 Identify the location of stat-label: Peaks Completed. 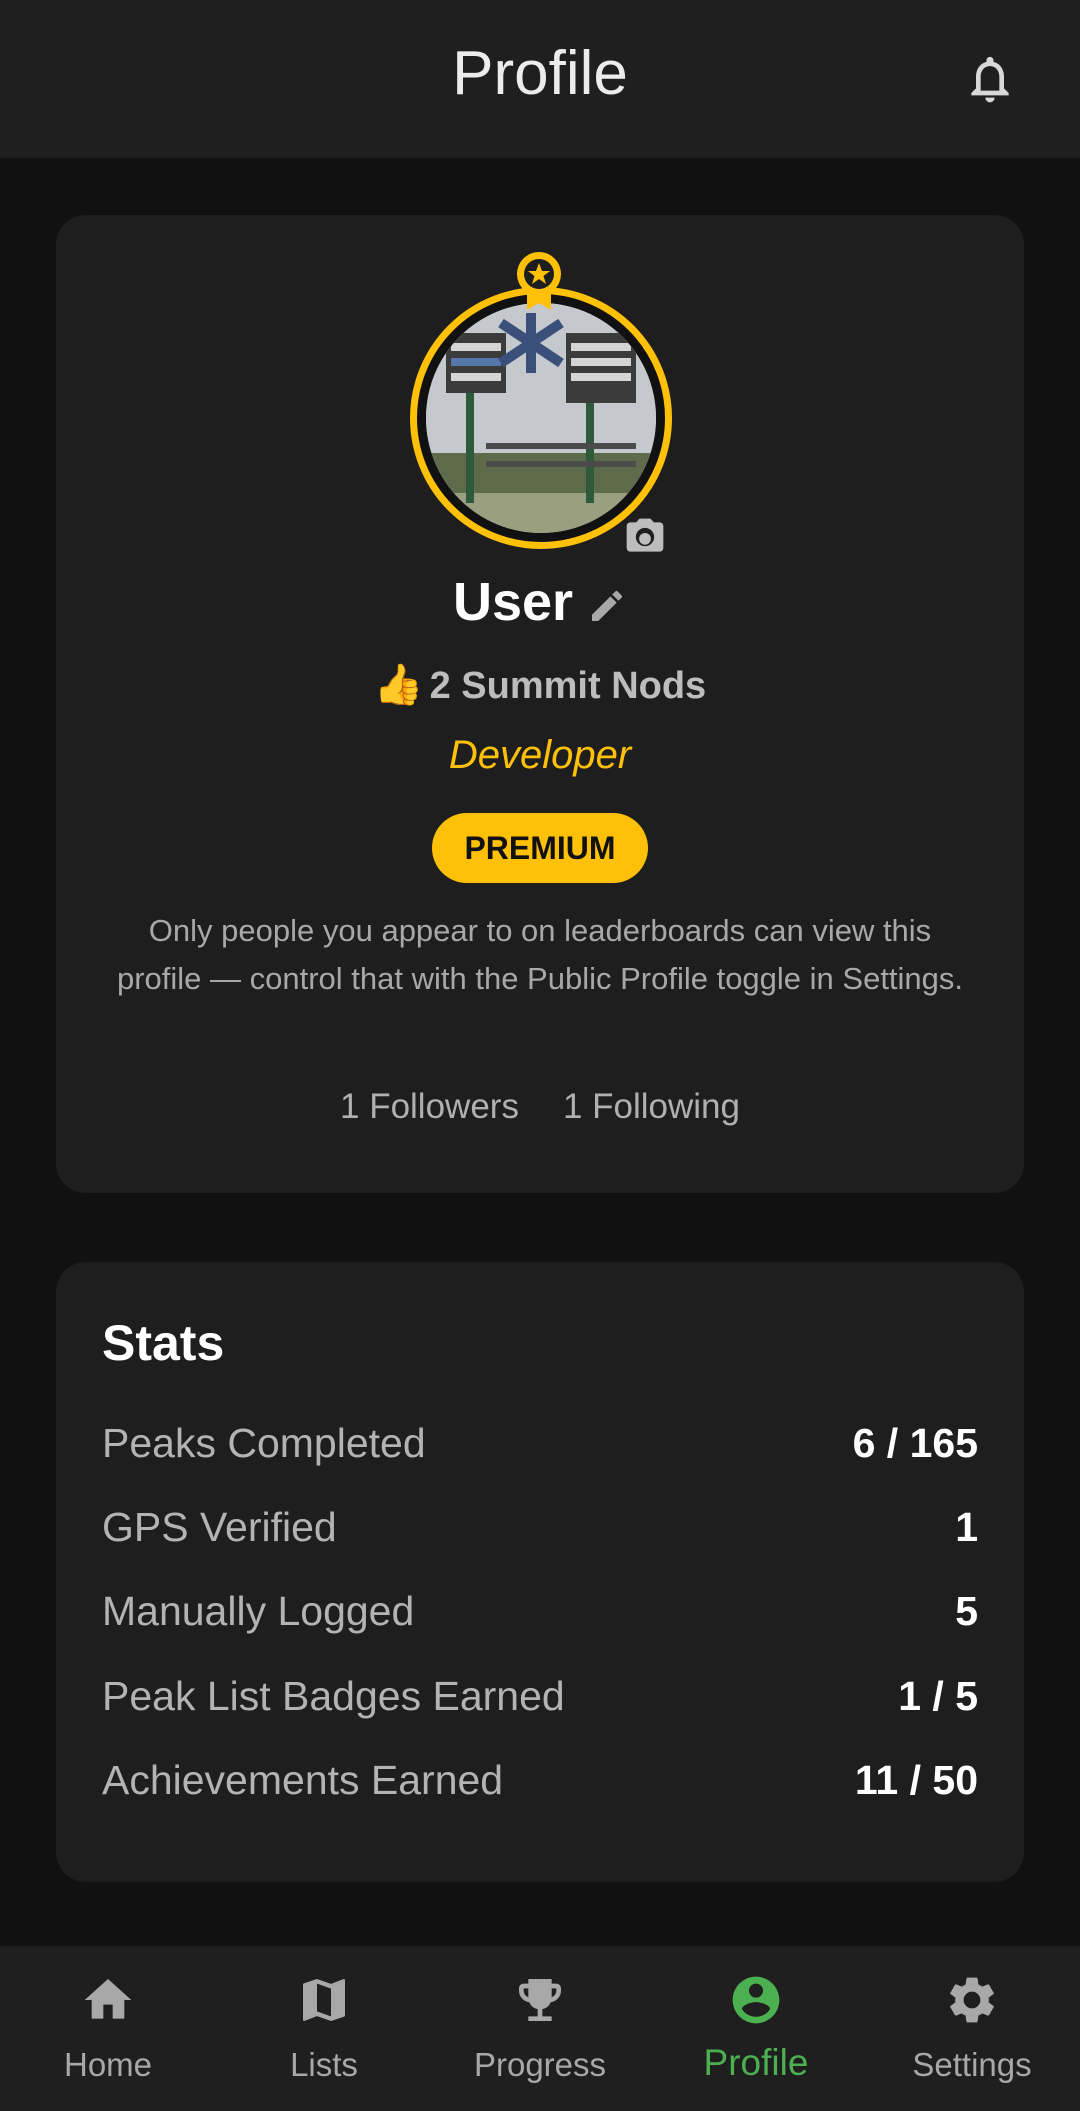
(264, 1443).